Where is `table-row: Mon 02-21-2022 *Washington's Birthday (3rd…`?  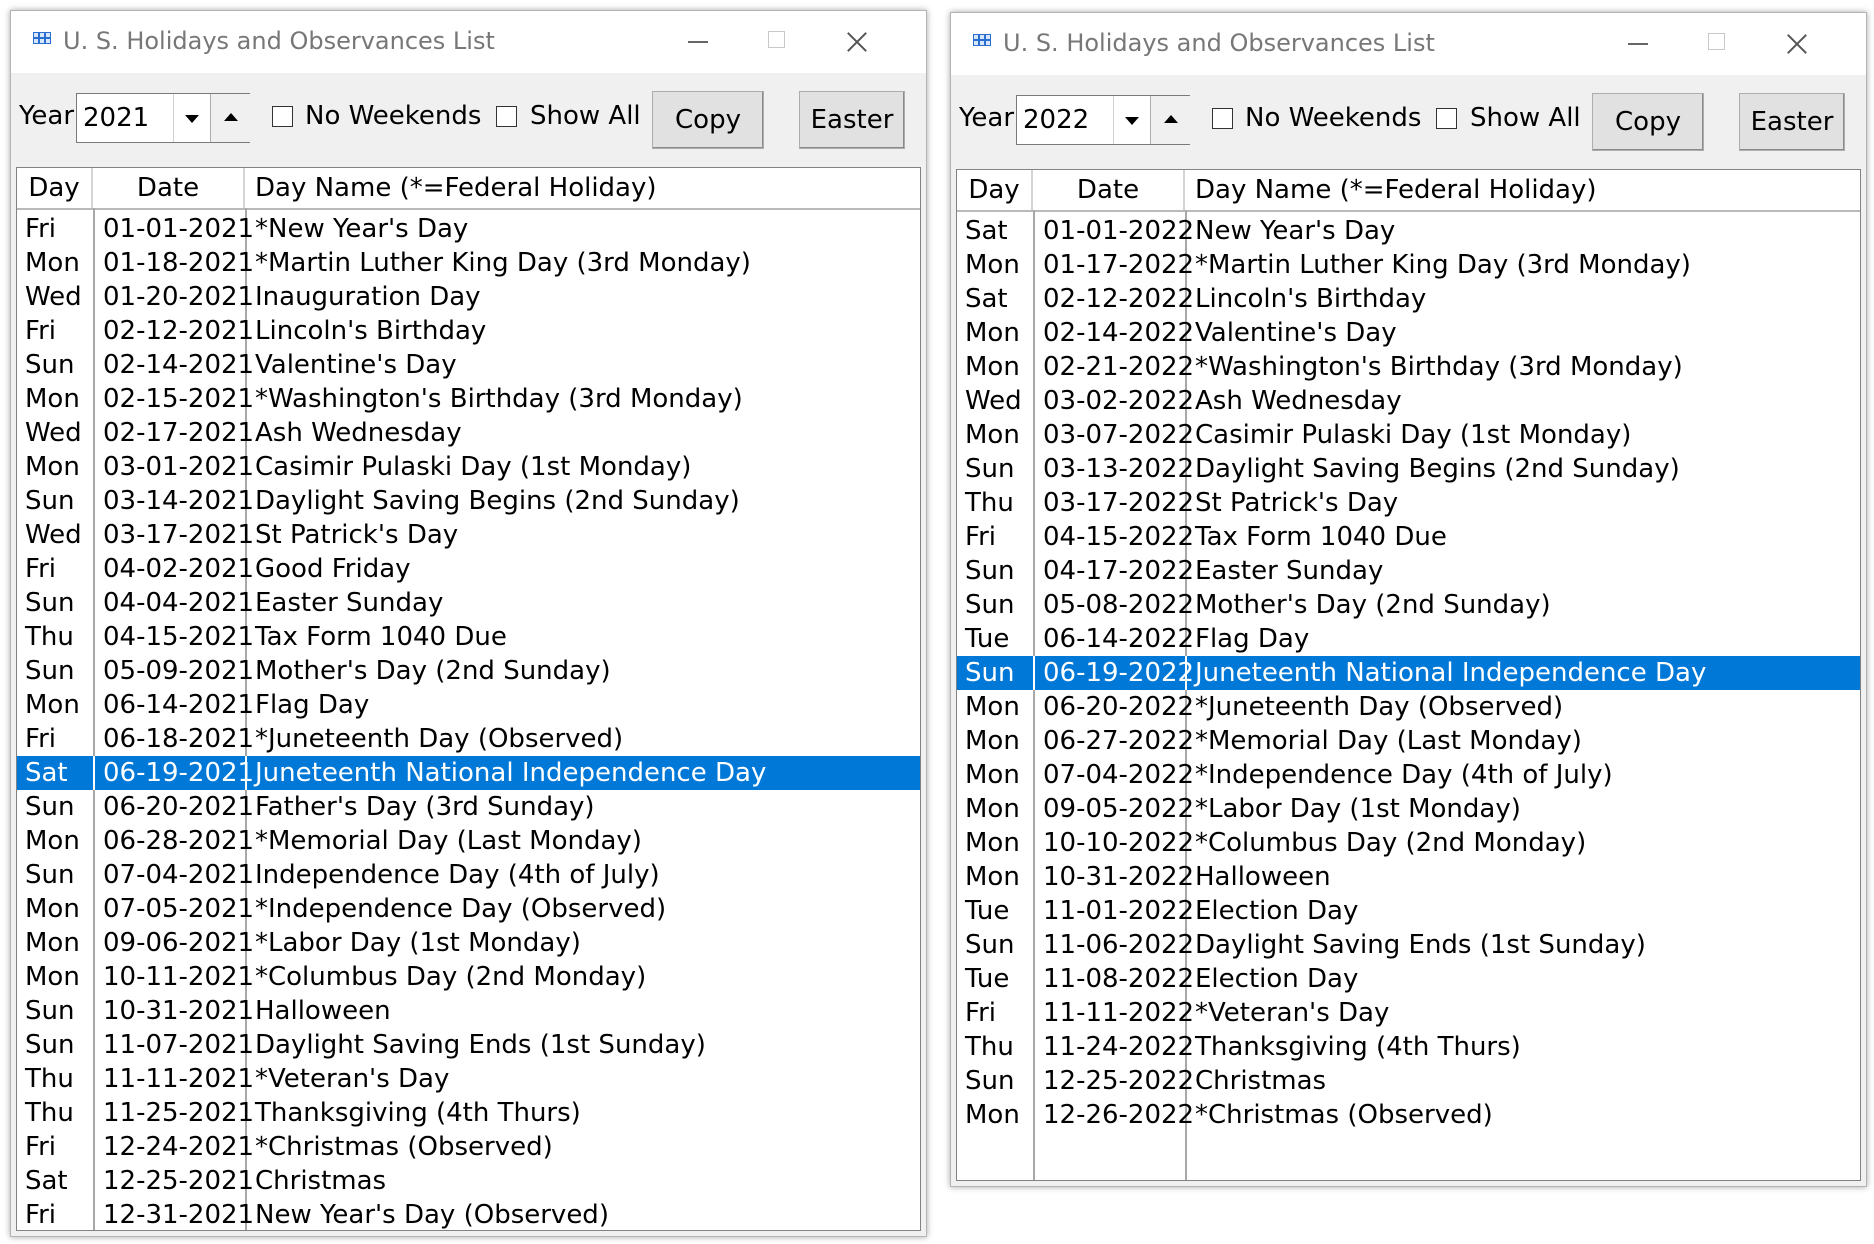
table-row: Mon 02-21-2022 *Washington's Birthday (3rd… is located at coordinates (1408, 367).